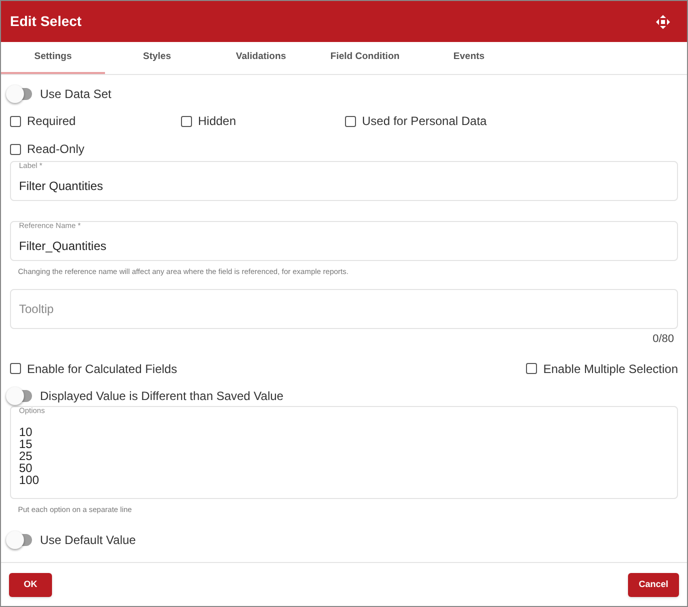 This screenshot has width=688, height=607. Describe the element at coordinates (424, 121) in the screenshot. I see `checkbox-label: Used for Personal Data` at that location.